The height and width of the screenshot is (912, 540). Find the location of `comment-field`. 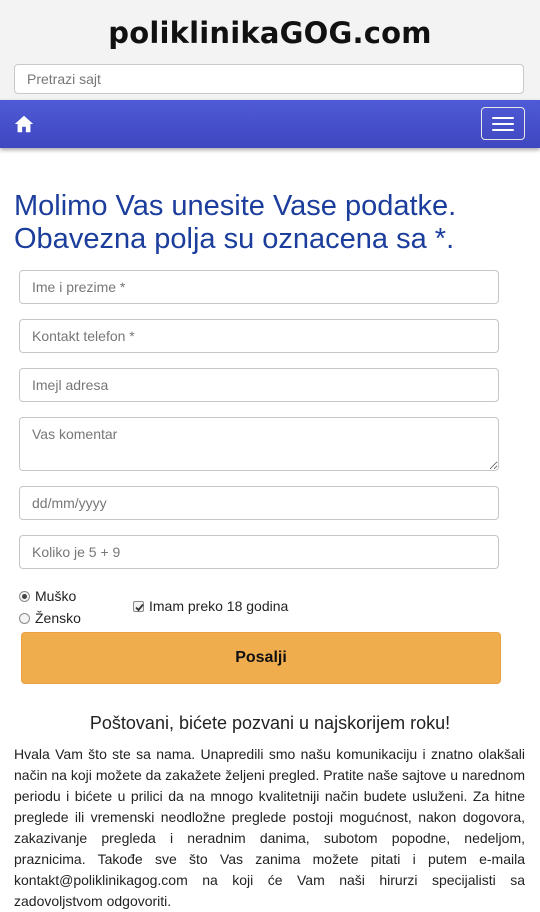

comment-field is located at coordinates (259, 444).